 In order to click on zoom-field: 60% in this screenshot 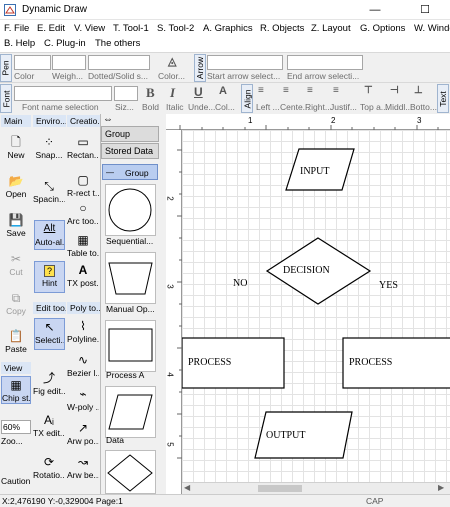, I will do `click(16, 427)`.